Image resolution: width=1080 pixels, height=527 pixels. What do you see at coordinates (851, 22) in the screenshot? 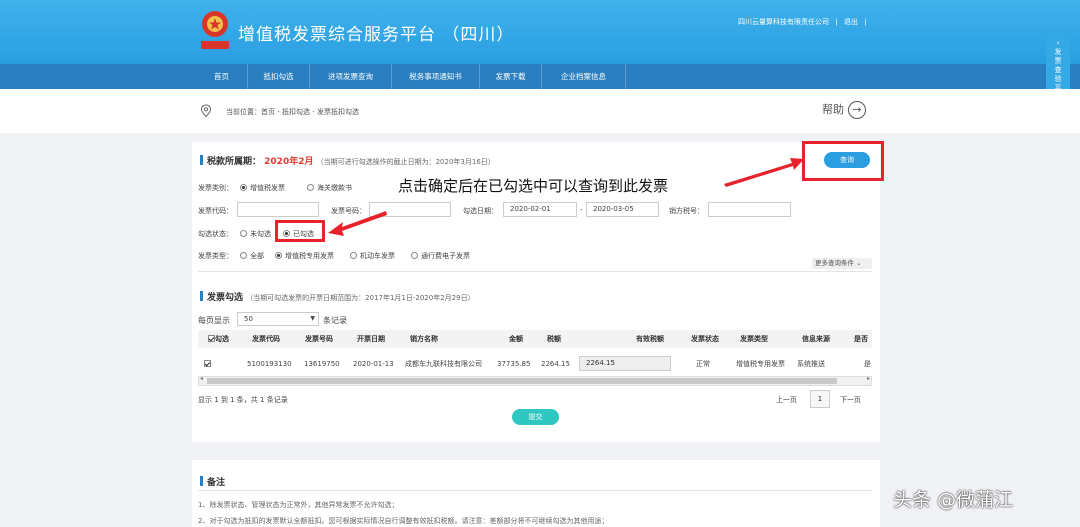
I see `logout-link: 退出` at bounding box center [851, 22].